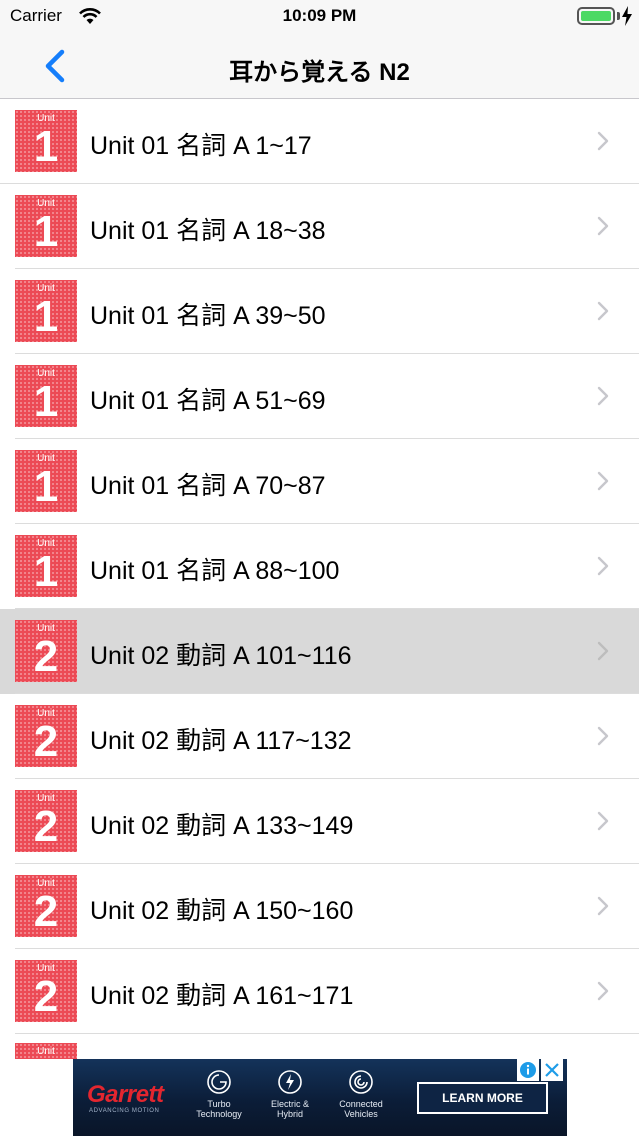 This screenshot has height=1136, width=639. I want to click on list-item-label: Unit 02 動詞 A 117~132, so click(221, 741).